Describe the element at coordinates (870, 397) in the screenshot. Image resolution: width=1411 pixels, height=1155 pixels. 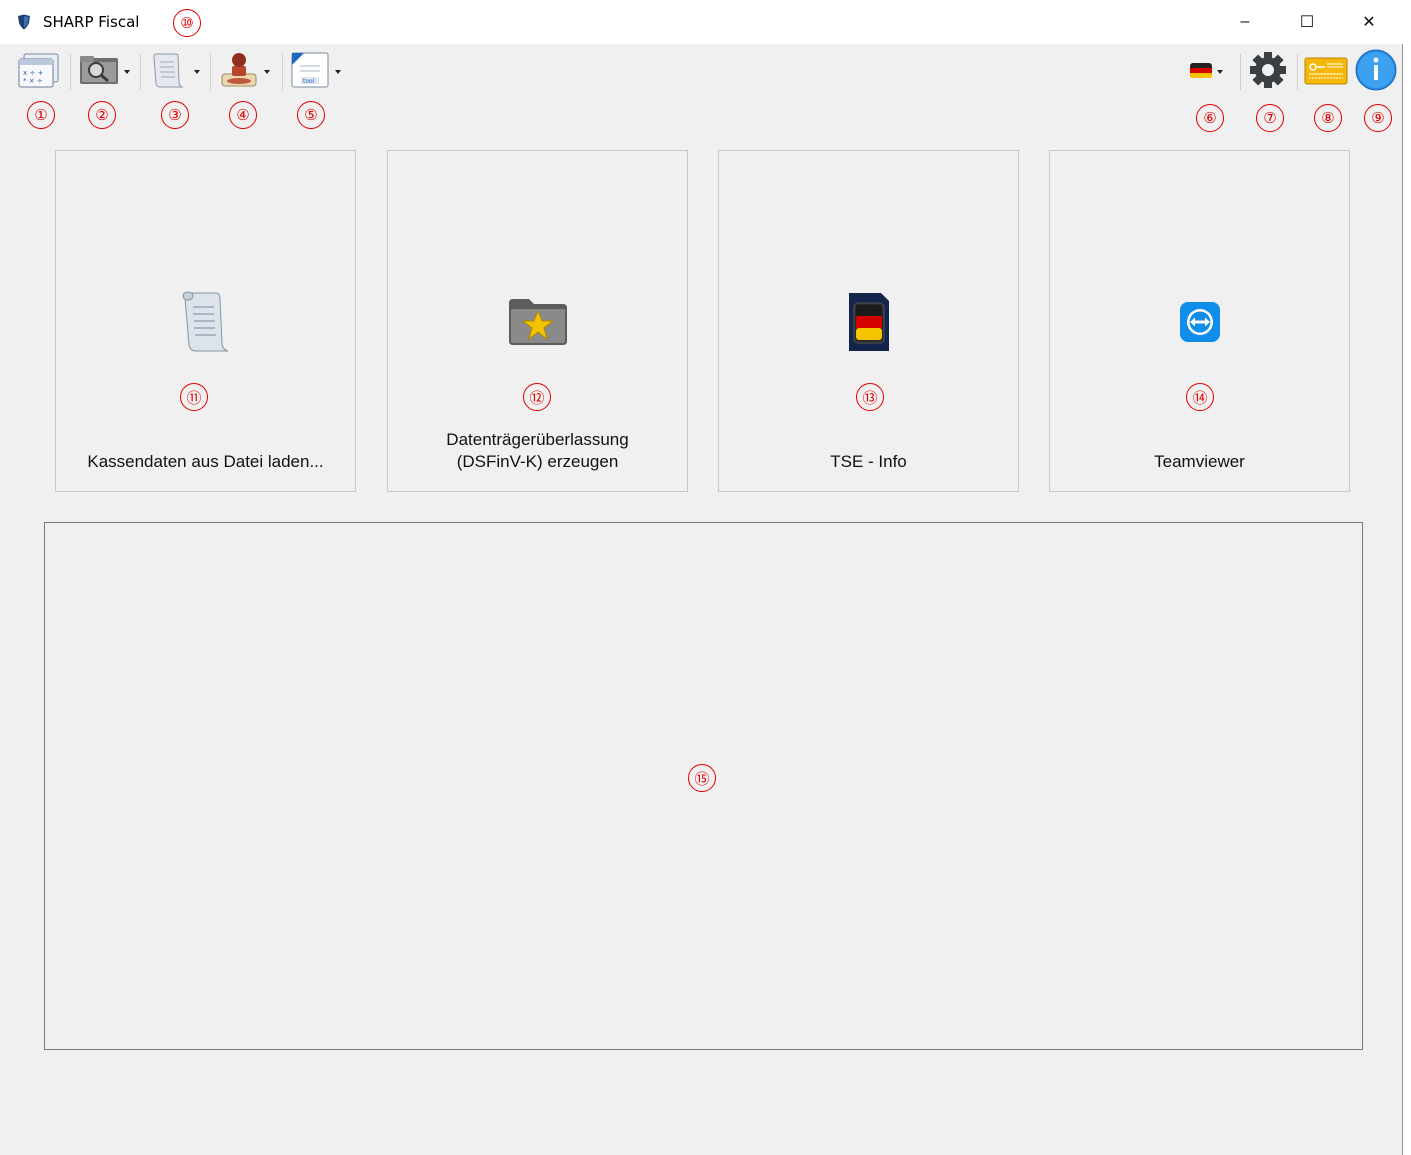
I see `annotation-marker-13: ⑬` at that location.